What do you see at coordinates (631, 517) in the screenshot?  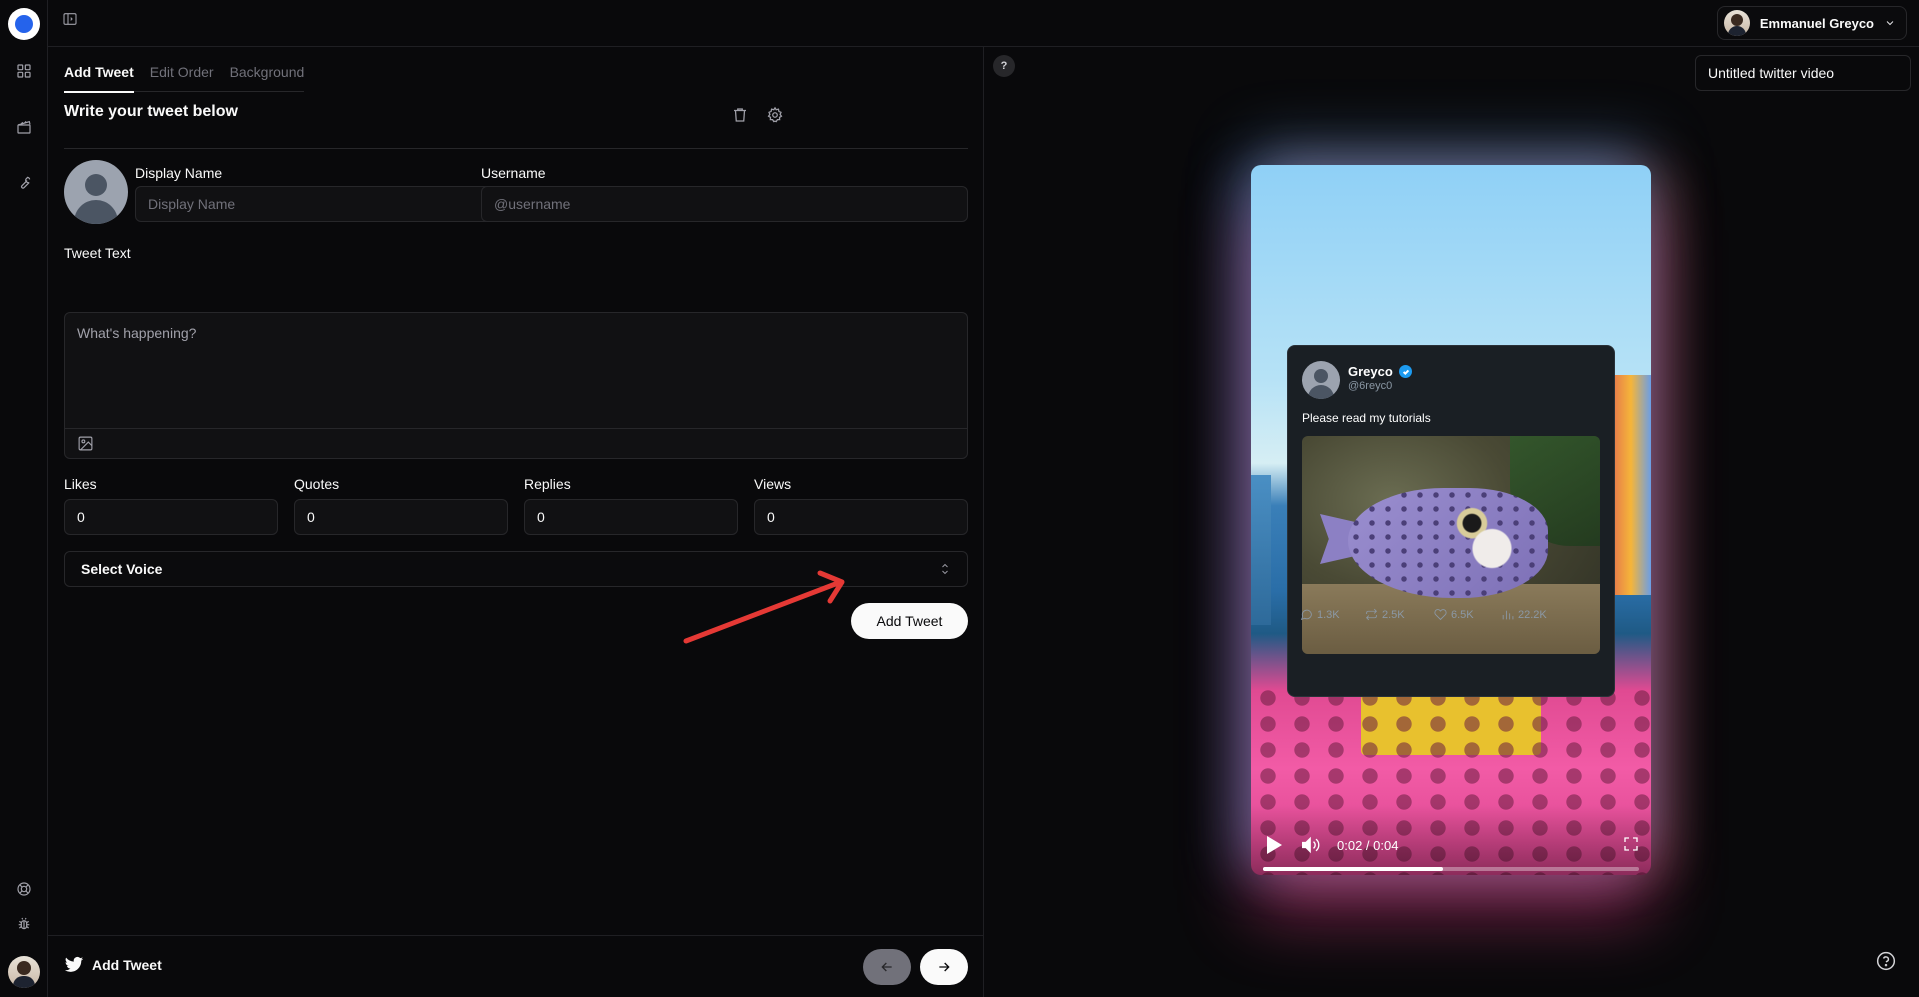 I see `replies-input` at bounding box center [631, 517].